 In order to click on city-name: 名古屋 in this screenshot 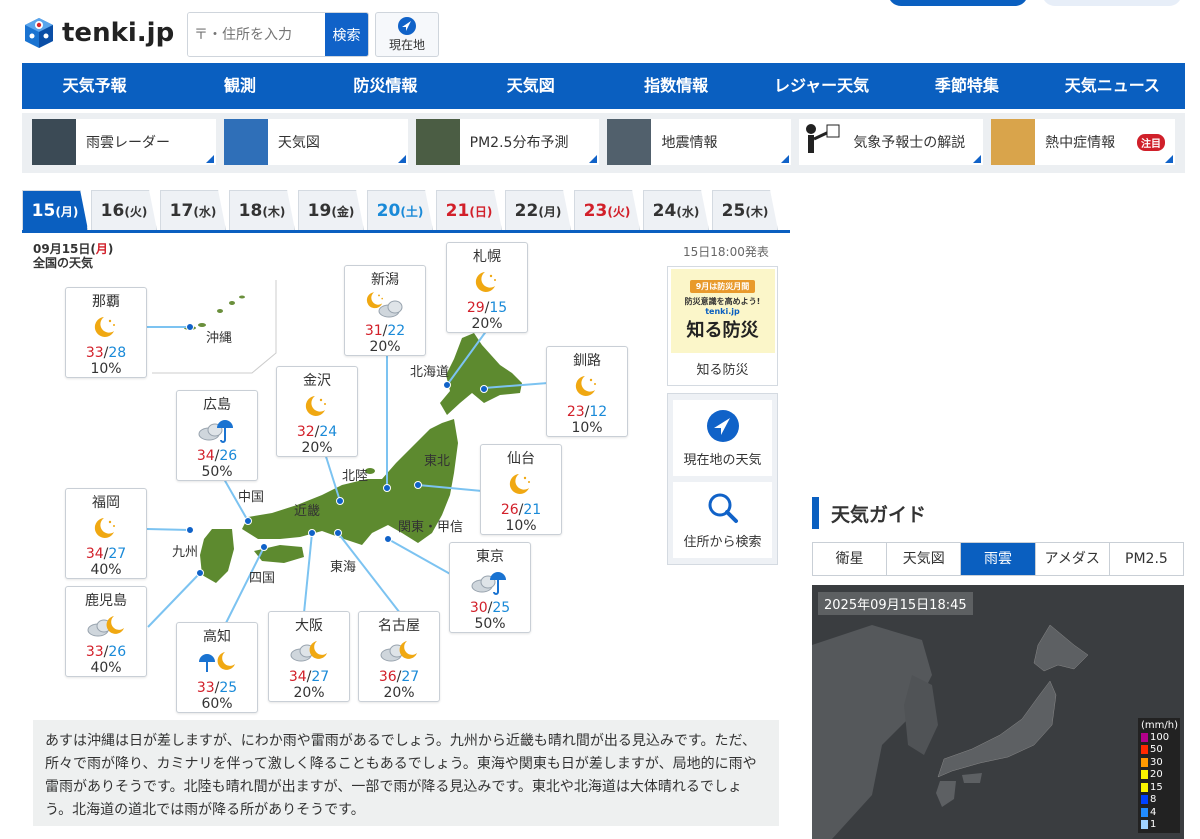, I will do `click(399, 626)`.